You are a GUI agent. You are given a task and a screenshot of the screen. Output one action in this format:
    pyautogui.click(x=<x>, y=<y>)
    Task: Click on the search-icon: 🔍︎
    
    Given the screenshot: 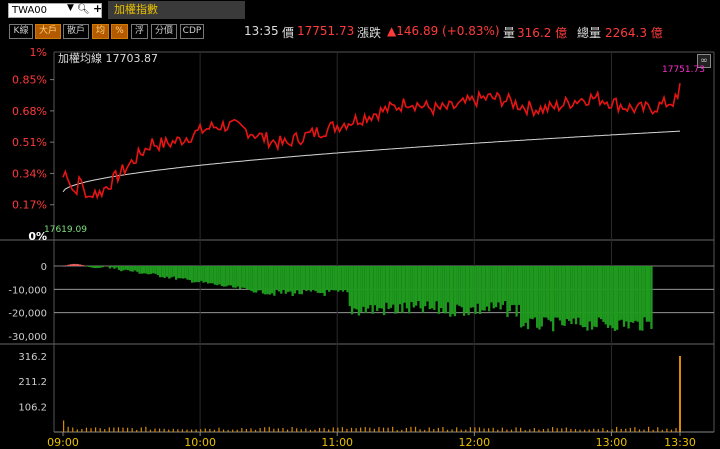 What is the action you would take?
    pyautogui.click(x=83, y=9)
    